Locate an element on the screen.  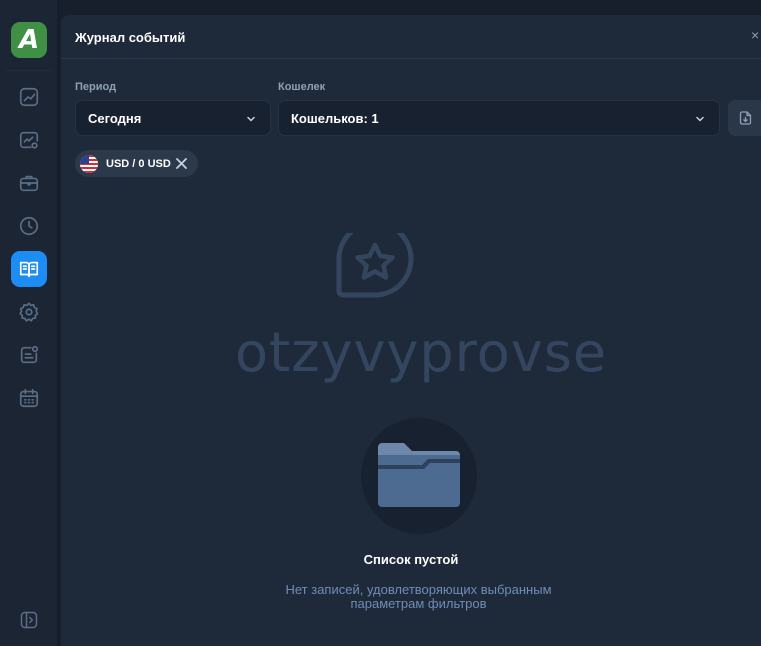
sidebar-item-portfolio is located at coordinates (29, 183).